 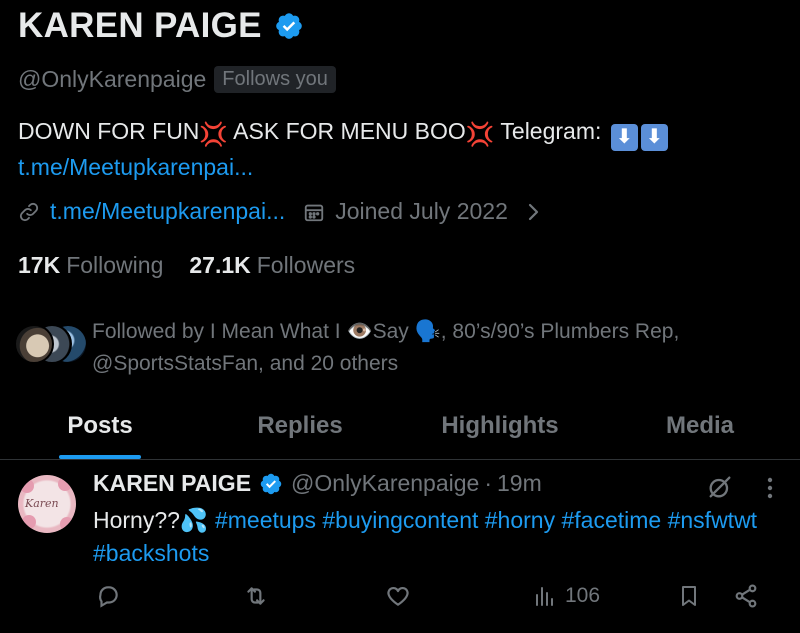 I want to click on repost-icon, so click(x=256, y=596).